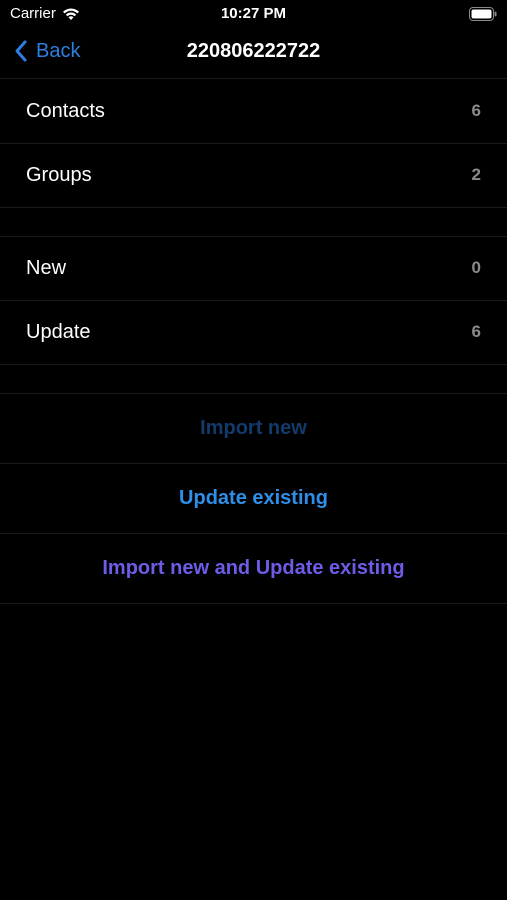  What do you see at coordinates (253, 112) in the screenshot?
I see `list-item-contacts: Contacts 6` at bounding box center [253, 112].